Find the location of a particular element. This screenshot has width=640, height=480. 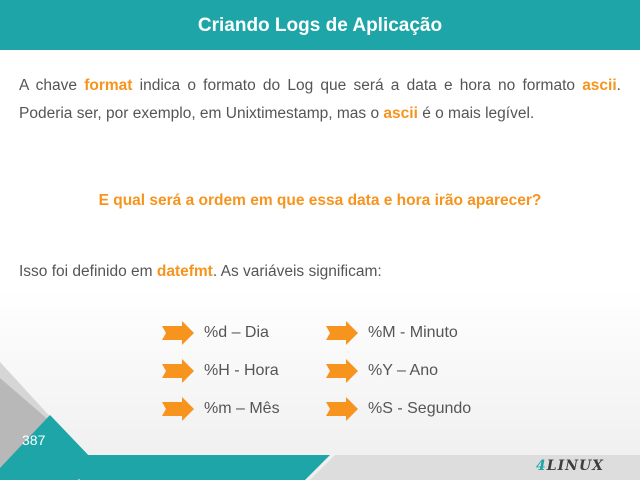

variable-label: %d – Dia is located at coordinates (236, 332).